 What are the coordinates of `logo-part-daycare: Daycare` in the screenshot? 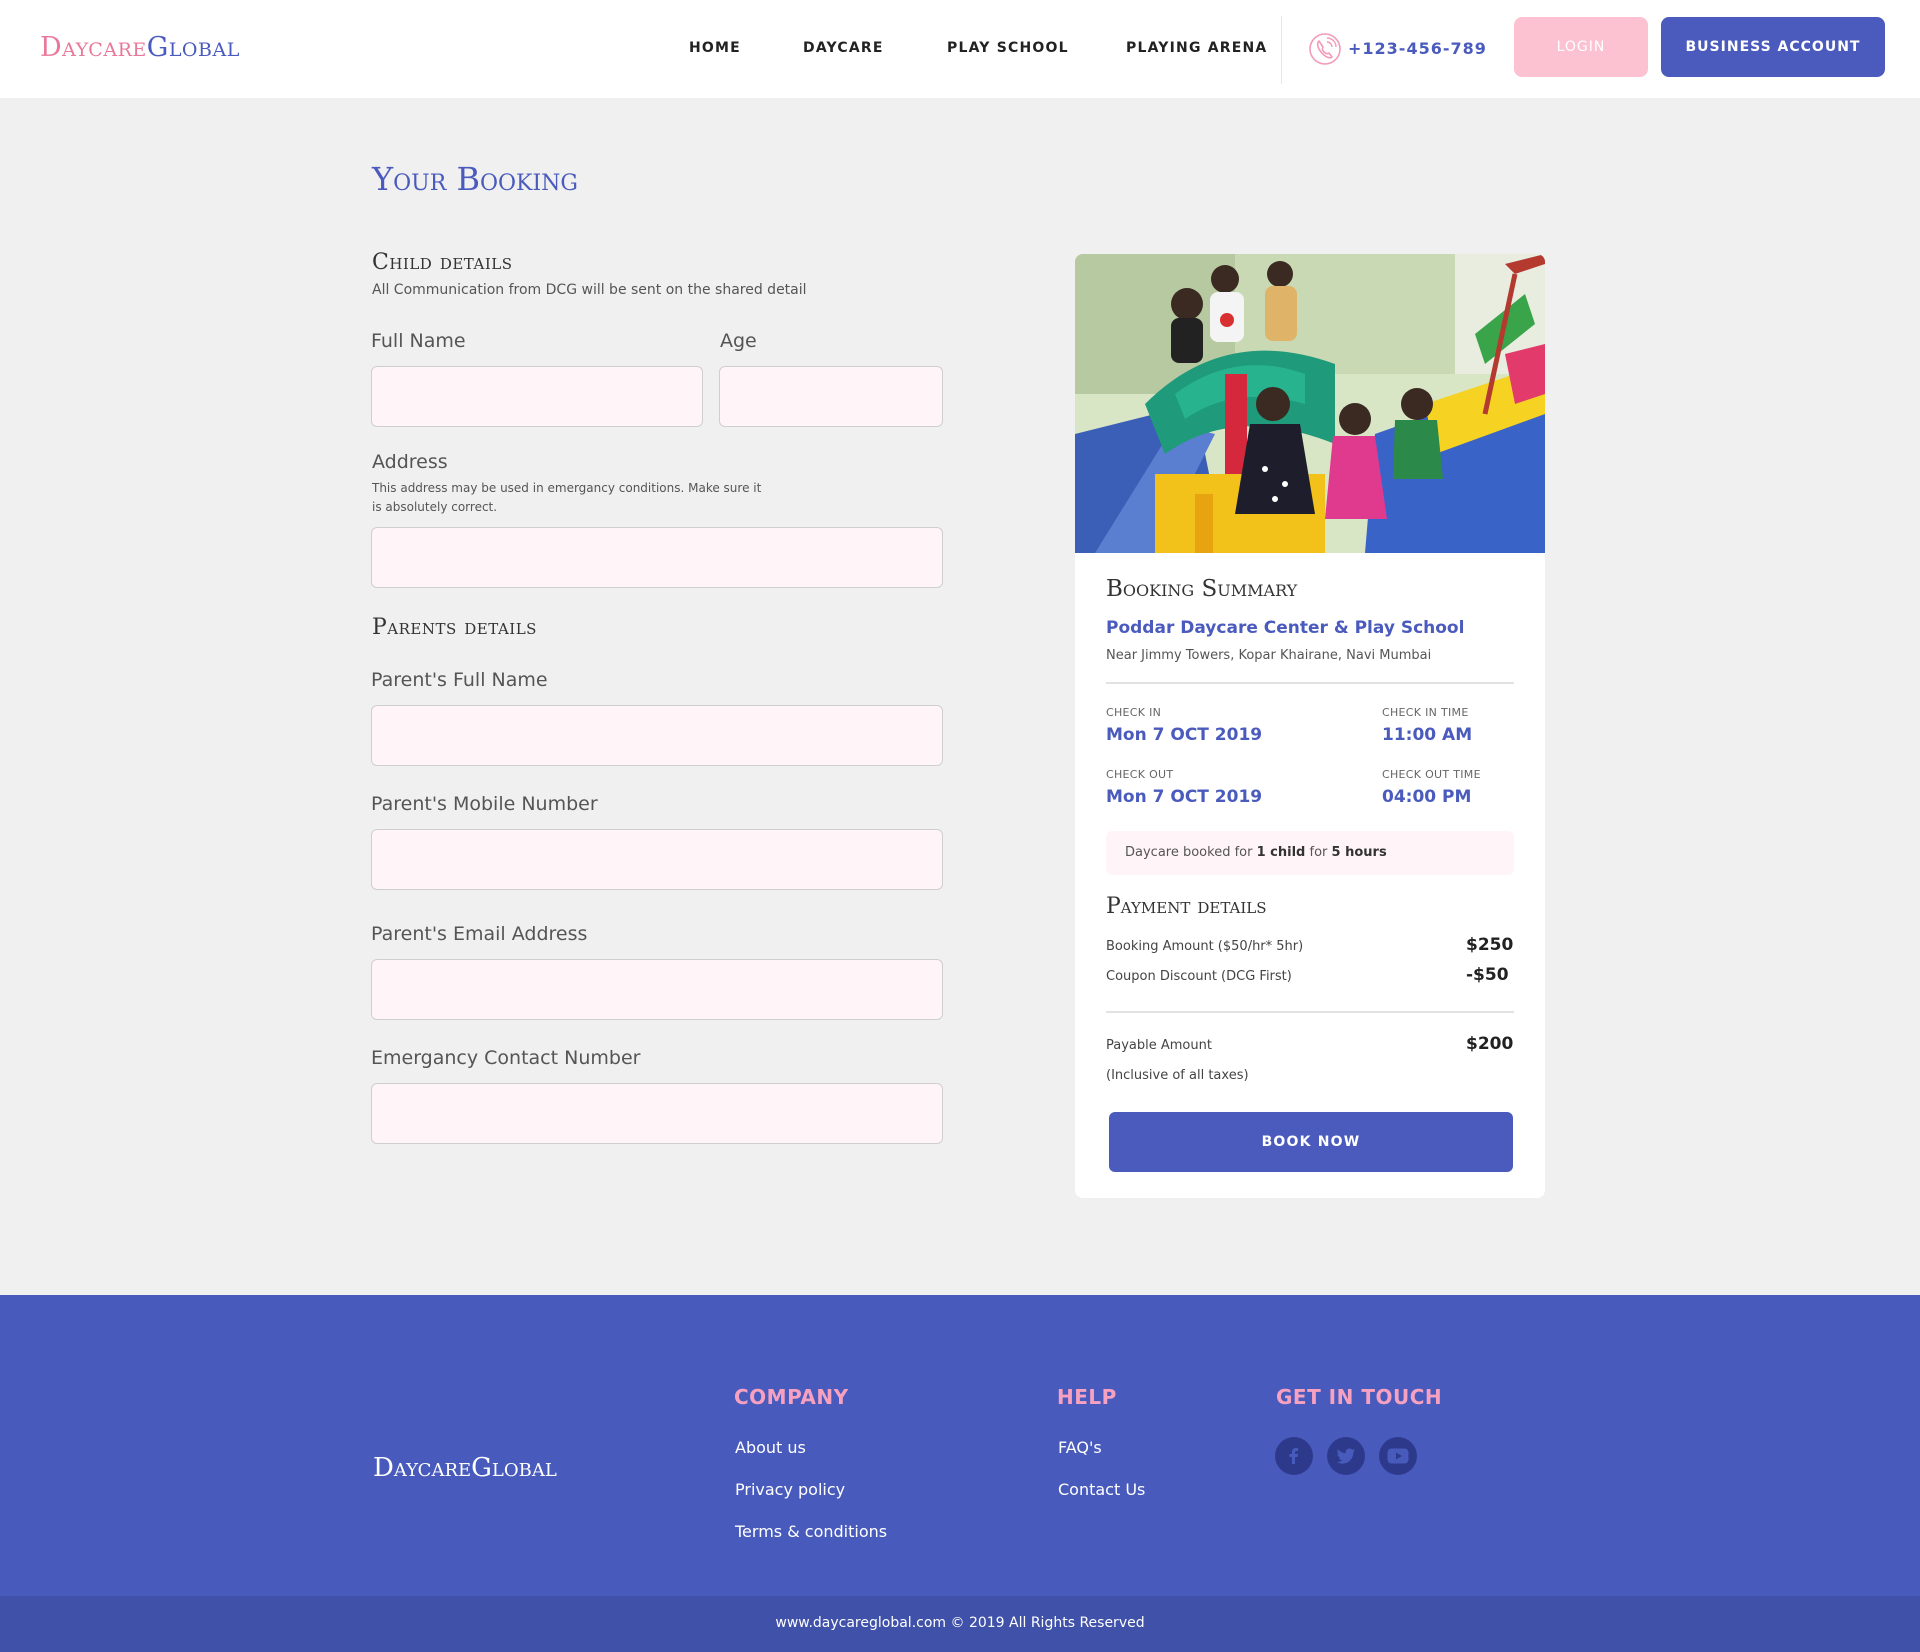 It's located at (93, 47).